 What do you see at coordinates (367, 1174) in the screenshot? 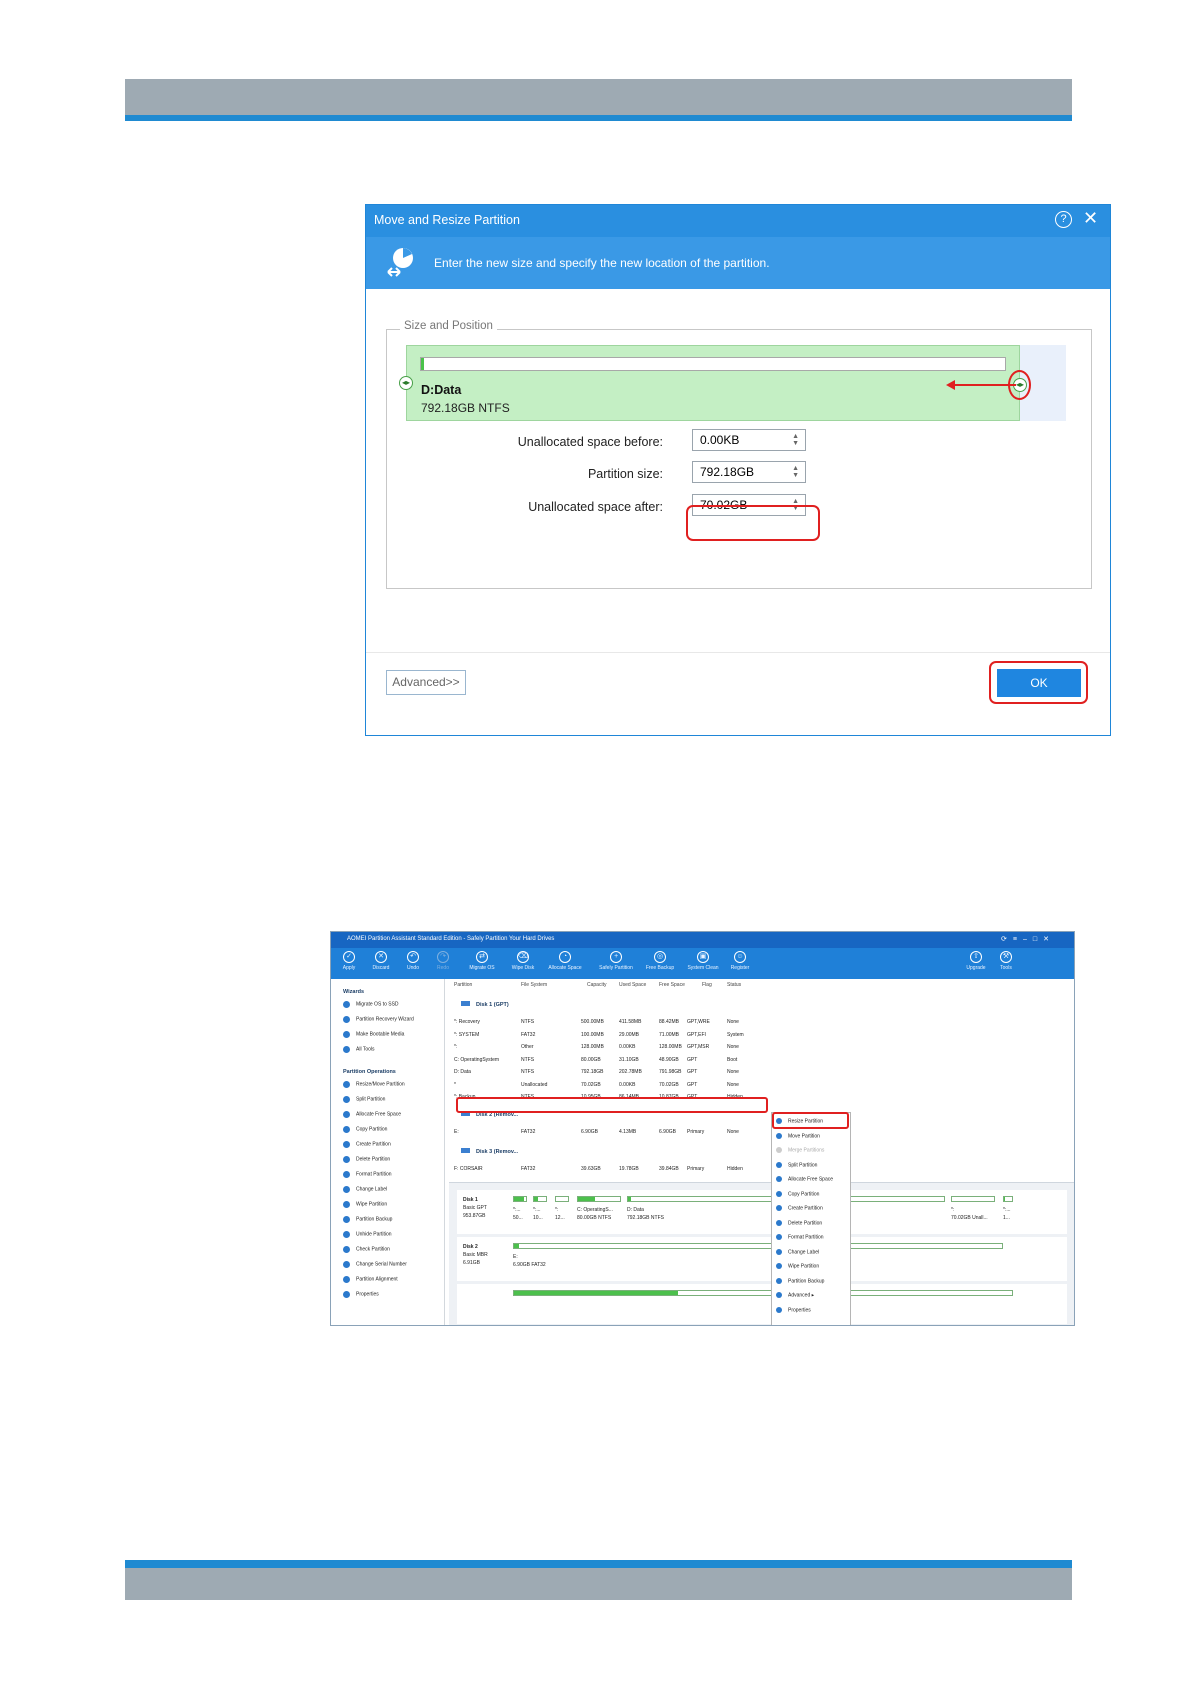
I see `op-item: Format Partition` at bounding box center [367, 1174].